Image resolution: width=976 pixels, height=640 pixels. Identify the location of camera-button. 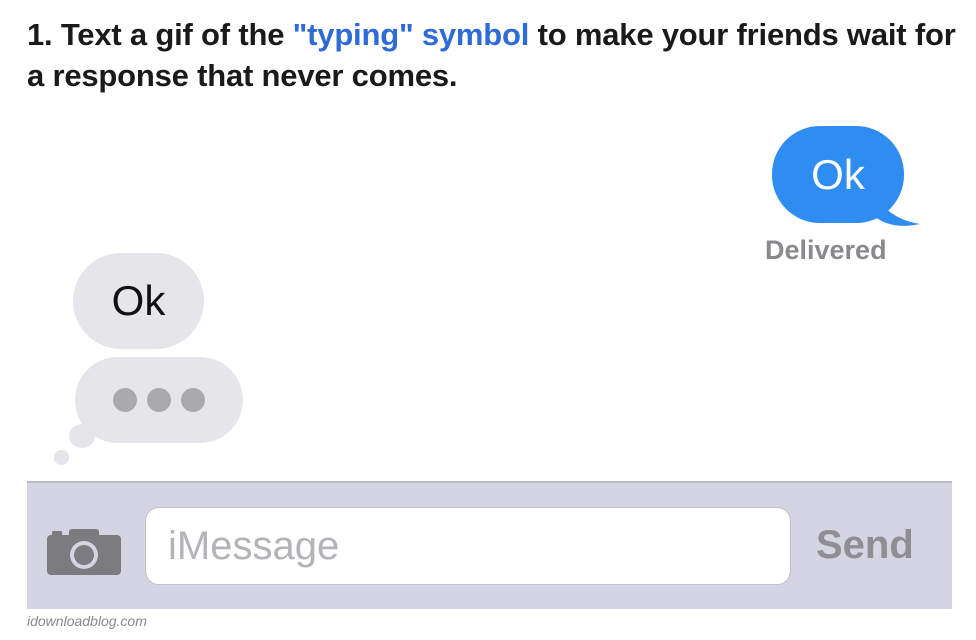
(84, 551).